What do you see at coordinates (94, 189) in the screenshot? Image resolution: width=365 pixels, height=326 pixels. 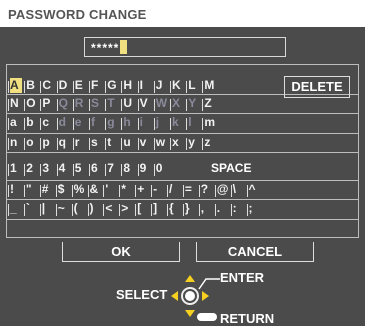 I see `key-symbol: &` at bounding box center [94, 189].